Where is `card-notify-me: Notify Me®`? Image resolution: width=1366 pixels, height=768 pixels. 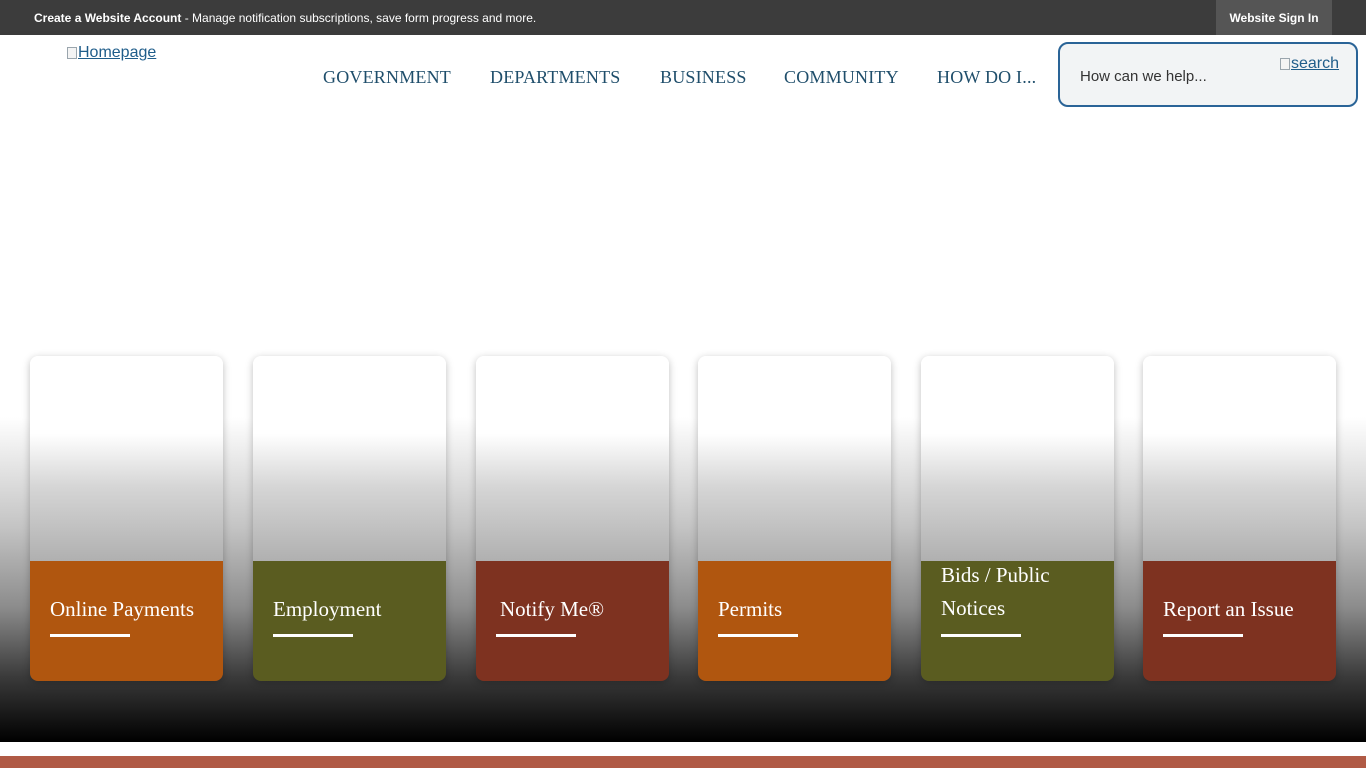
card-notify-me: Notify Me® is located at coordinates (572, 518).